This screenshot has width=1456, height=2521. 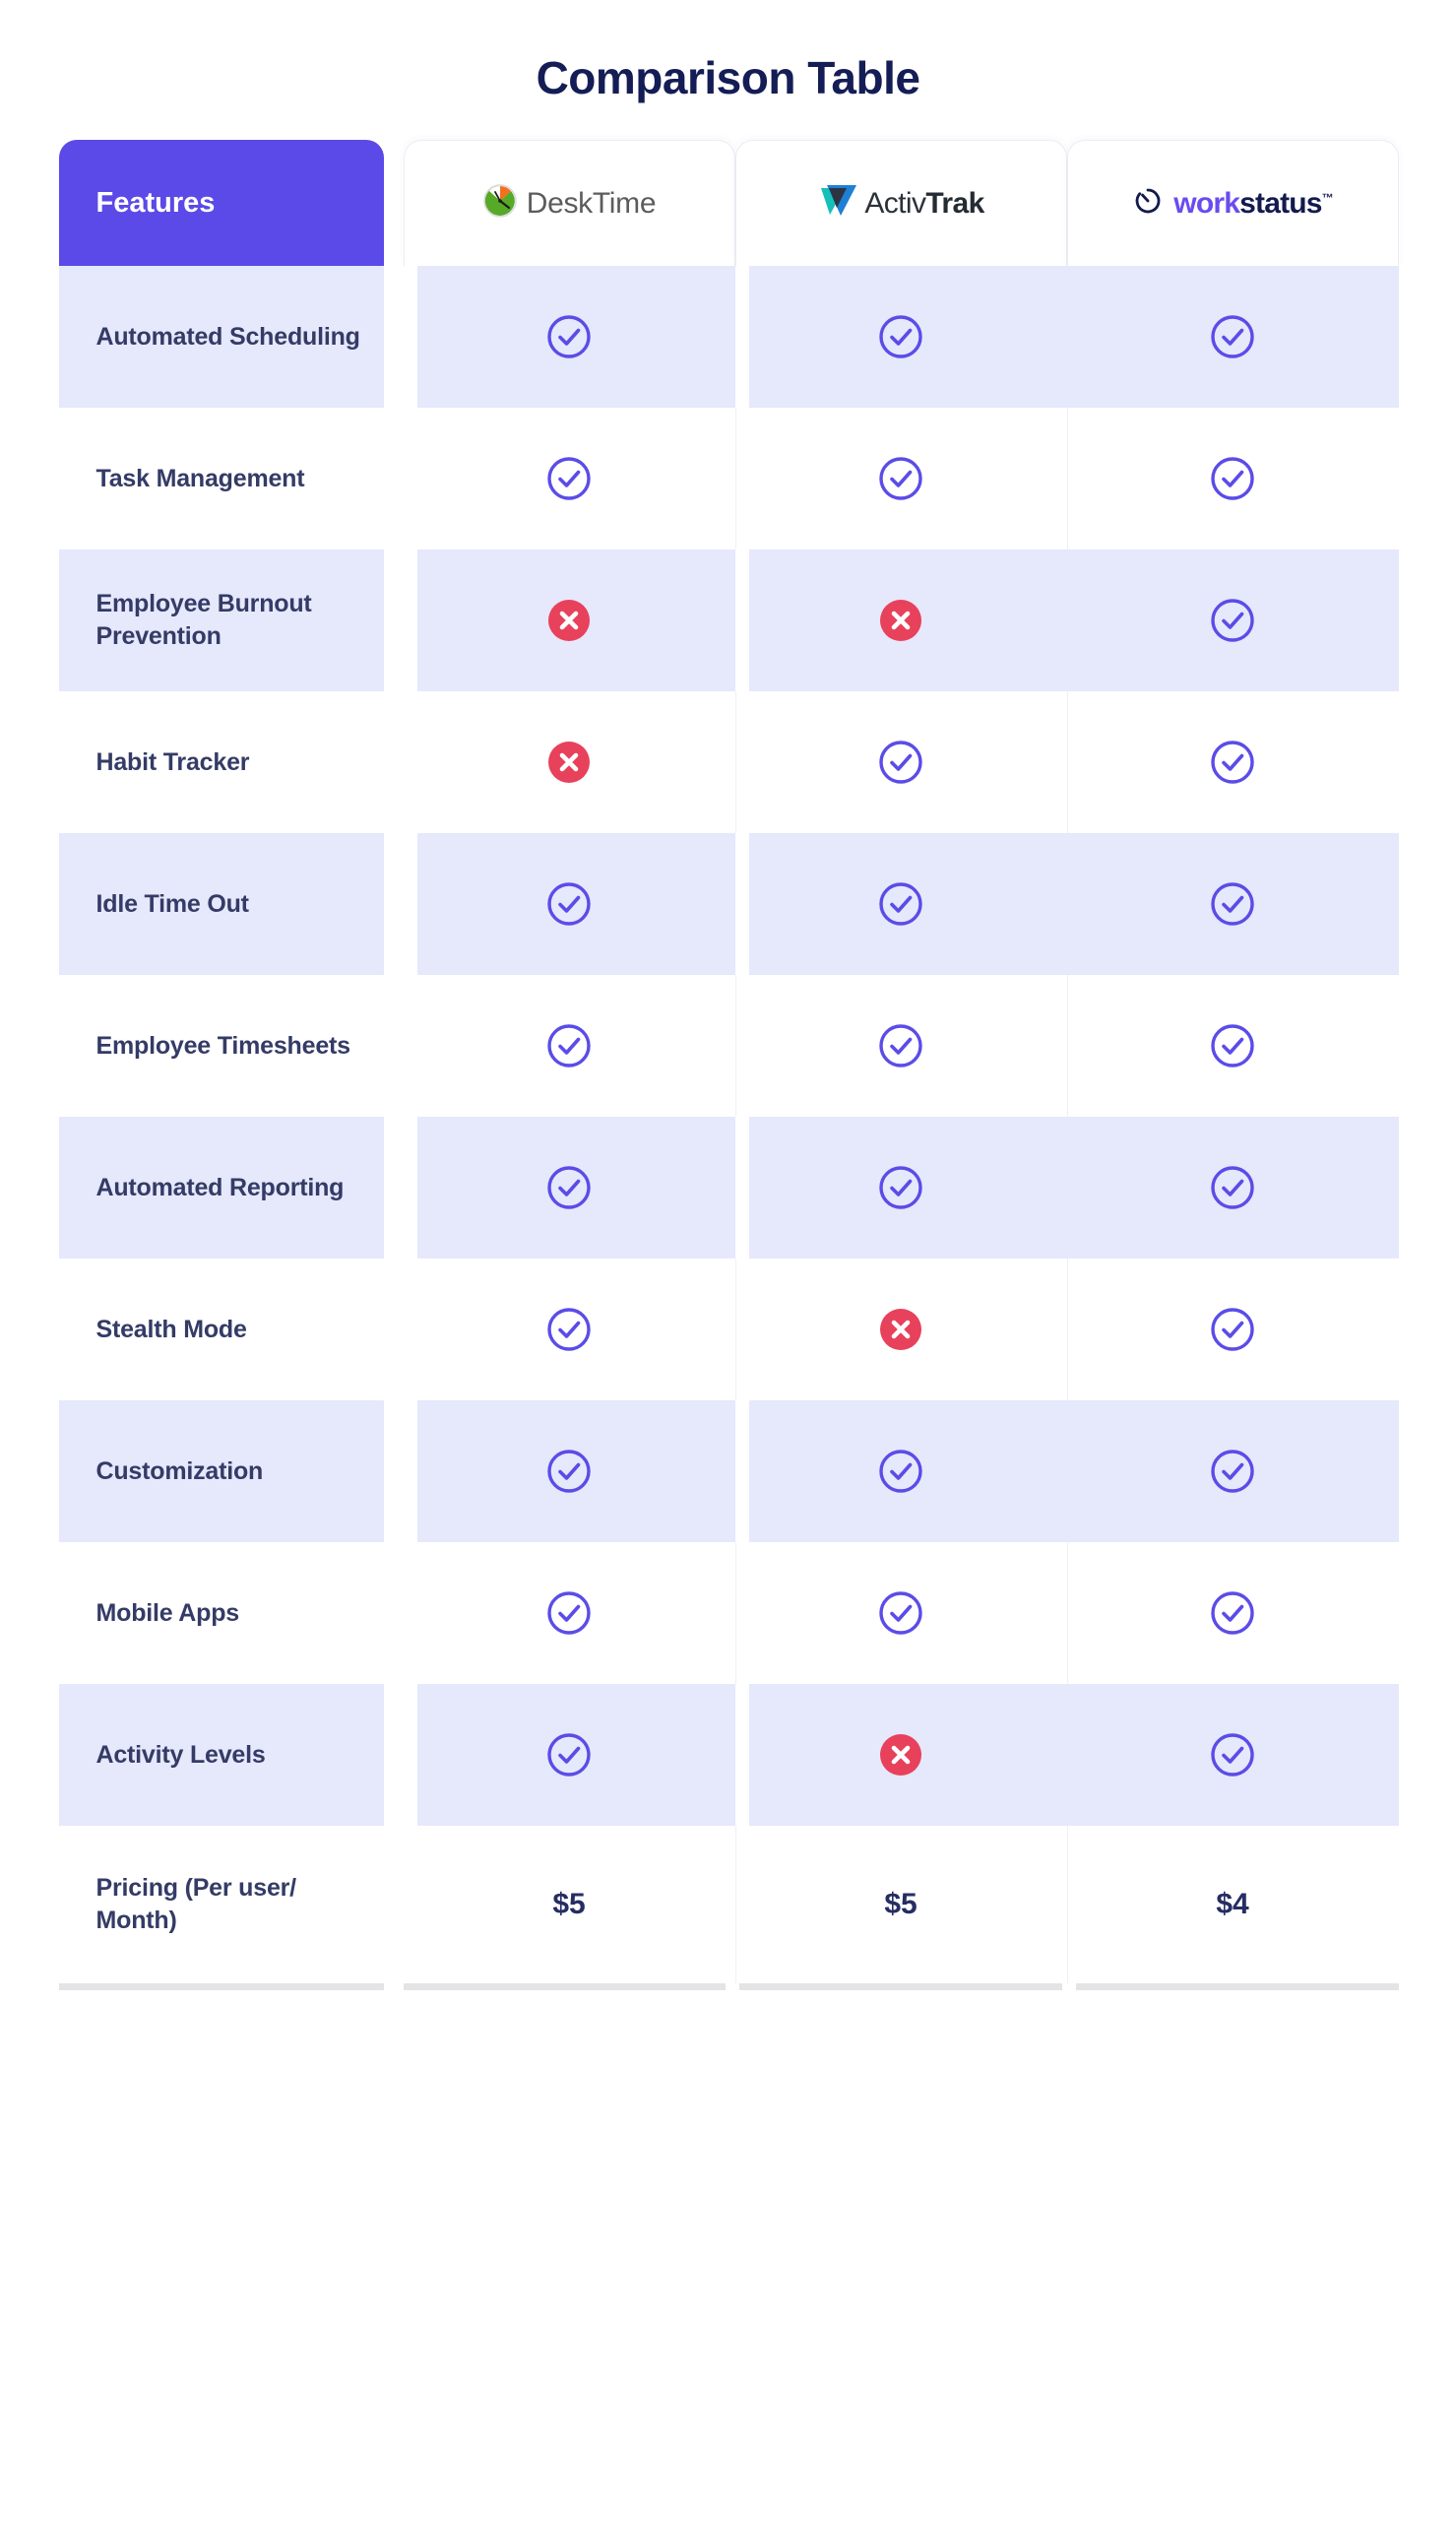 I want to click on table-row: Employee Burnout Prevention, so click(x=728, y=620).